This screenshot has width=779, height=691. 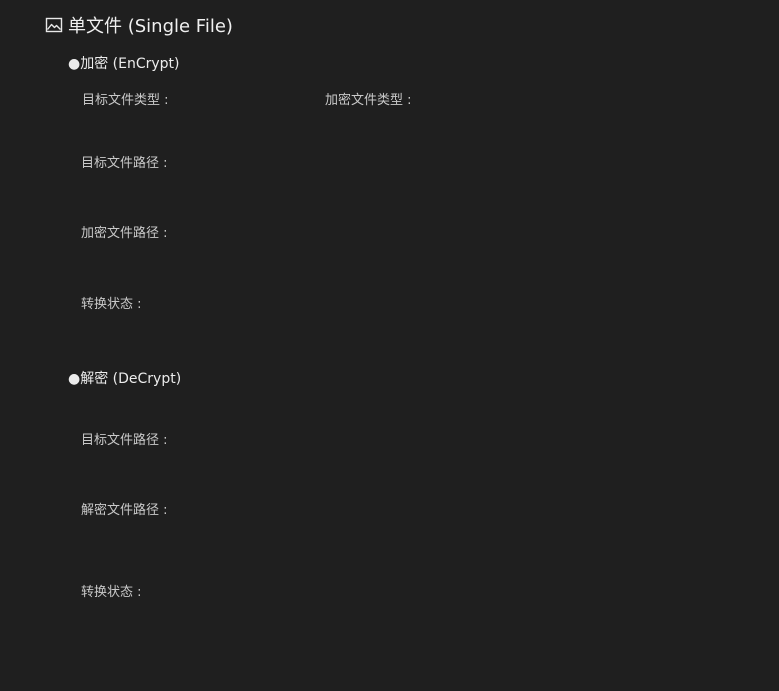 I want to click on decrypt-output-path-label: 解密文件路径 :, so click(x=124, y=510).